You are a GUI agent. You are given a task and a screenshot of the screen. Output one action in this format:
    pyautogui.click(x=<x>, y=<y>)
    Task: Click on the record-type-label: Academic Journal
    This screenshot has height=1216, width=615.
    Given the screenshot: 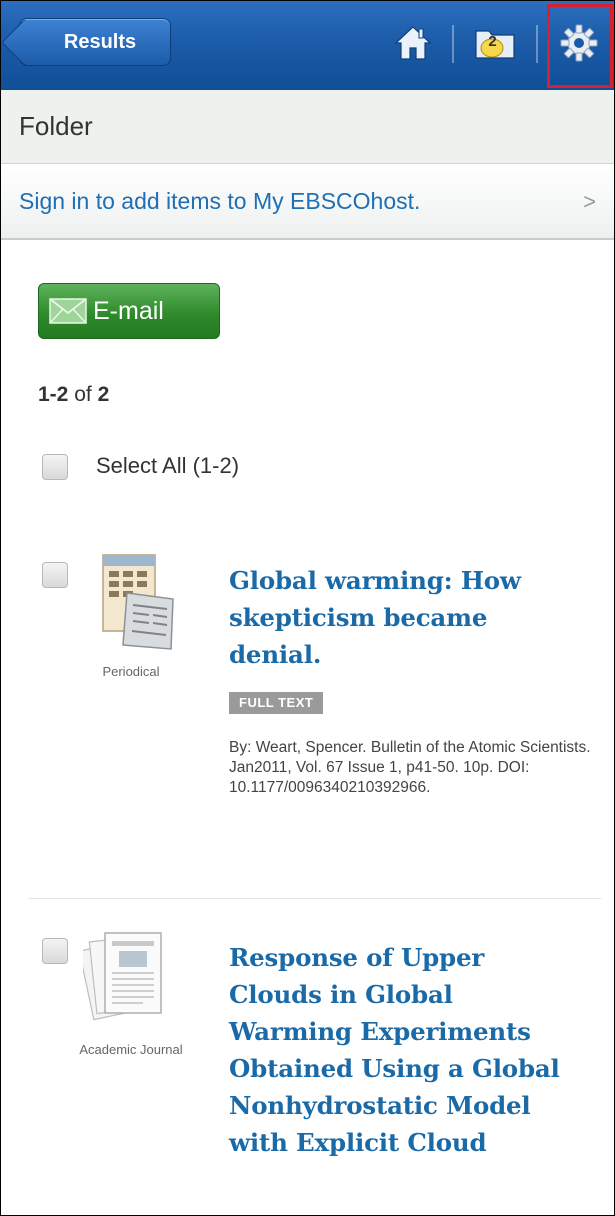 What is the action you would take?
    pyautogui.click(x=131, y=1049)
    